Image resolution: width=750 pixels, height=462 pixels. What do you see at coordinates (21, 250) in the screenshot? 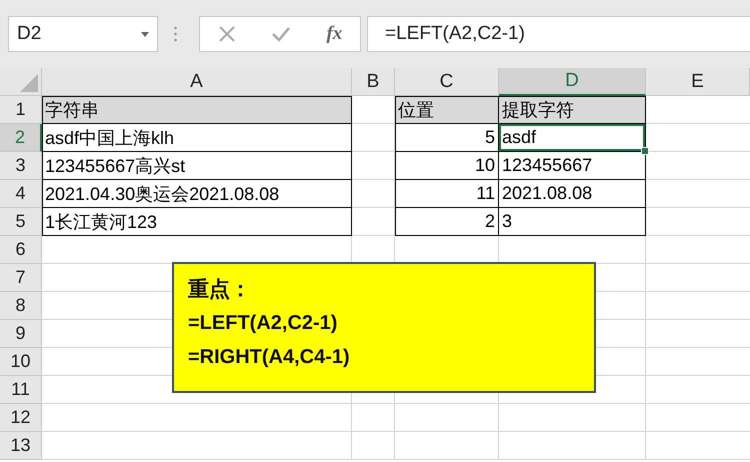
I see `row-header: 6` at bounding box center [21, 250].